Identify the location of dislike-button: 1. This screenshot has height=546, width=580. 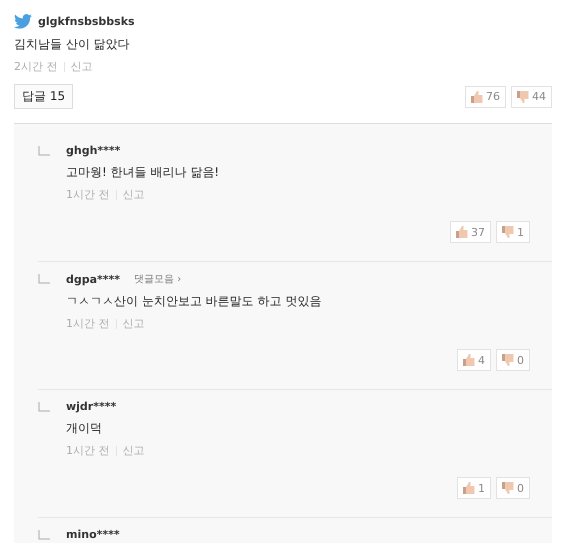
(513, 232).